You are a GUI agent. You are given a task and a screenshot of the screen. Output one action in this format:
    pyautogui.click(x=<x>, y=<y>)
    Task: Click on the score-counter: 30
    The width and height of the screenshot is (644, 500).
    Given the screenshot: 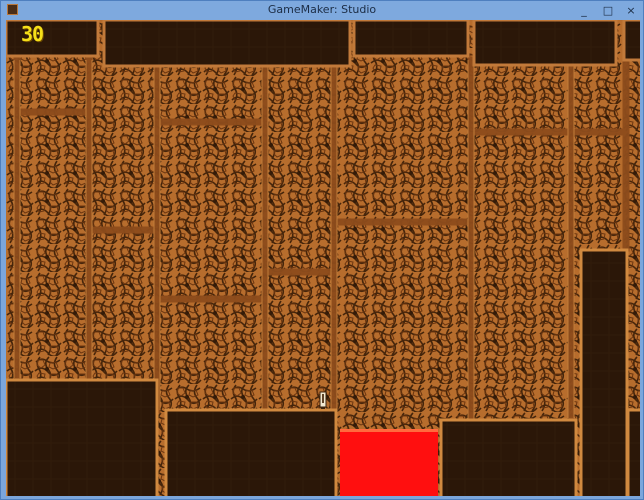 What is the action you would take?
    pyautogui.click(x=32, y=34)
    